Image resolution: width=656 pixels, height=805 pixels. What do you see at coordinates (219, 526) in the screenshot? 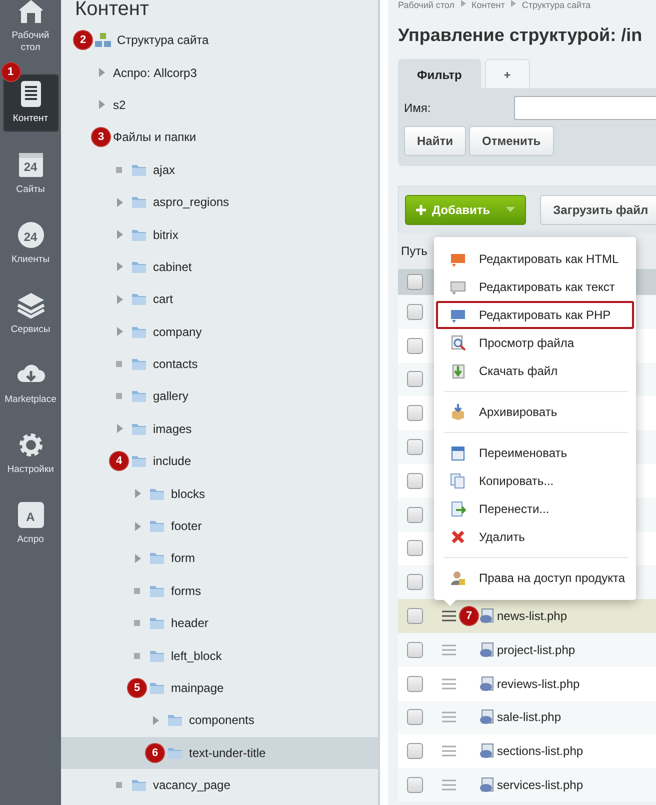
I see `tree-item: footer` at bounding box center [219, 526].